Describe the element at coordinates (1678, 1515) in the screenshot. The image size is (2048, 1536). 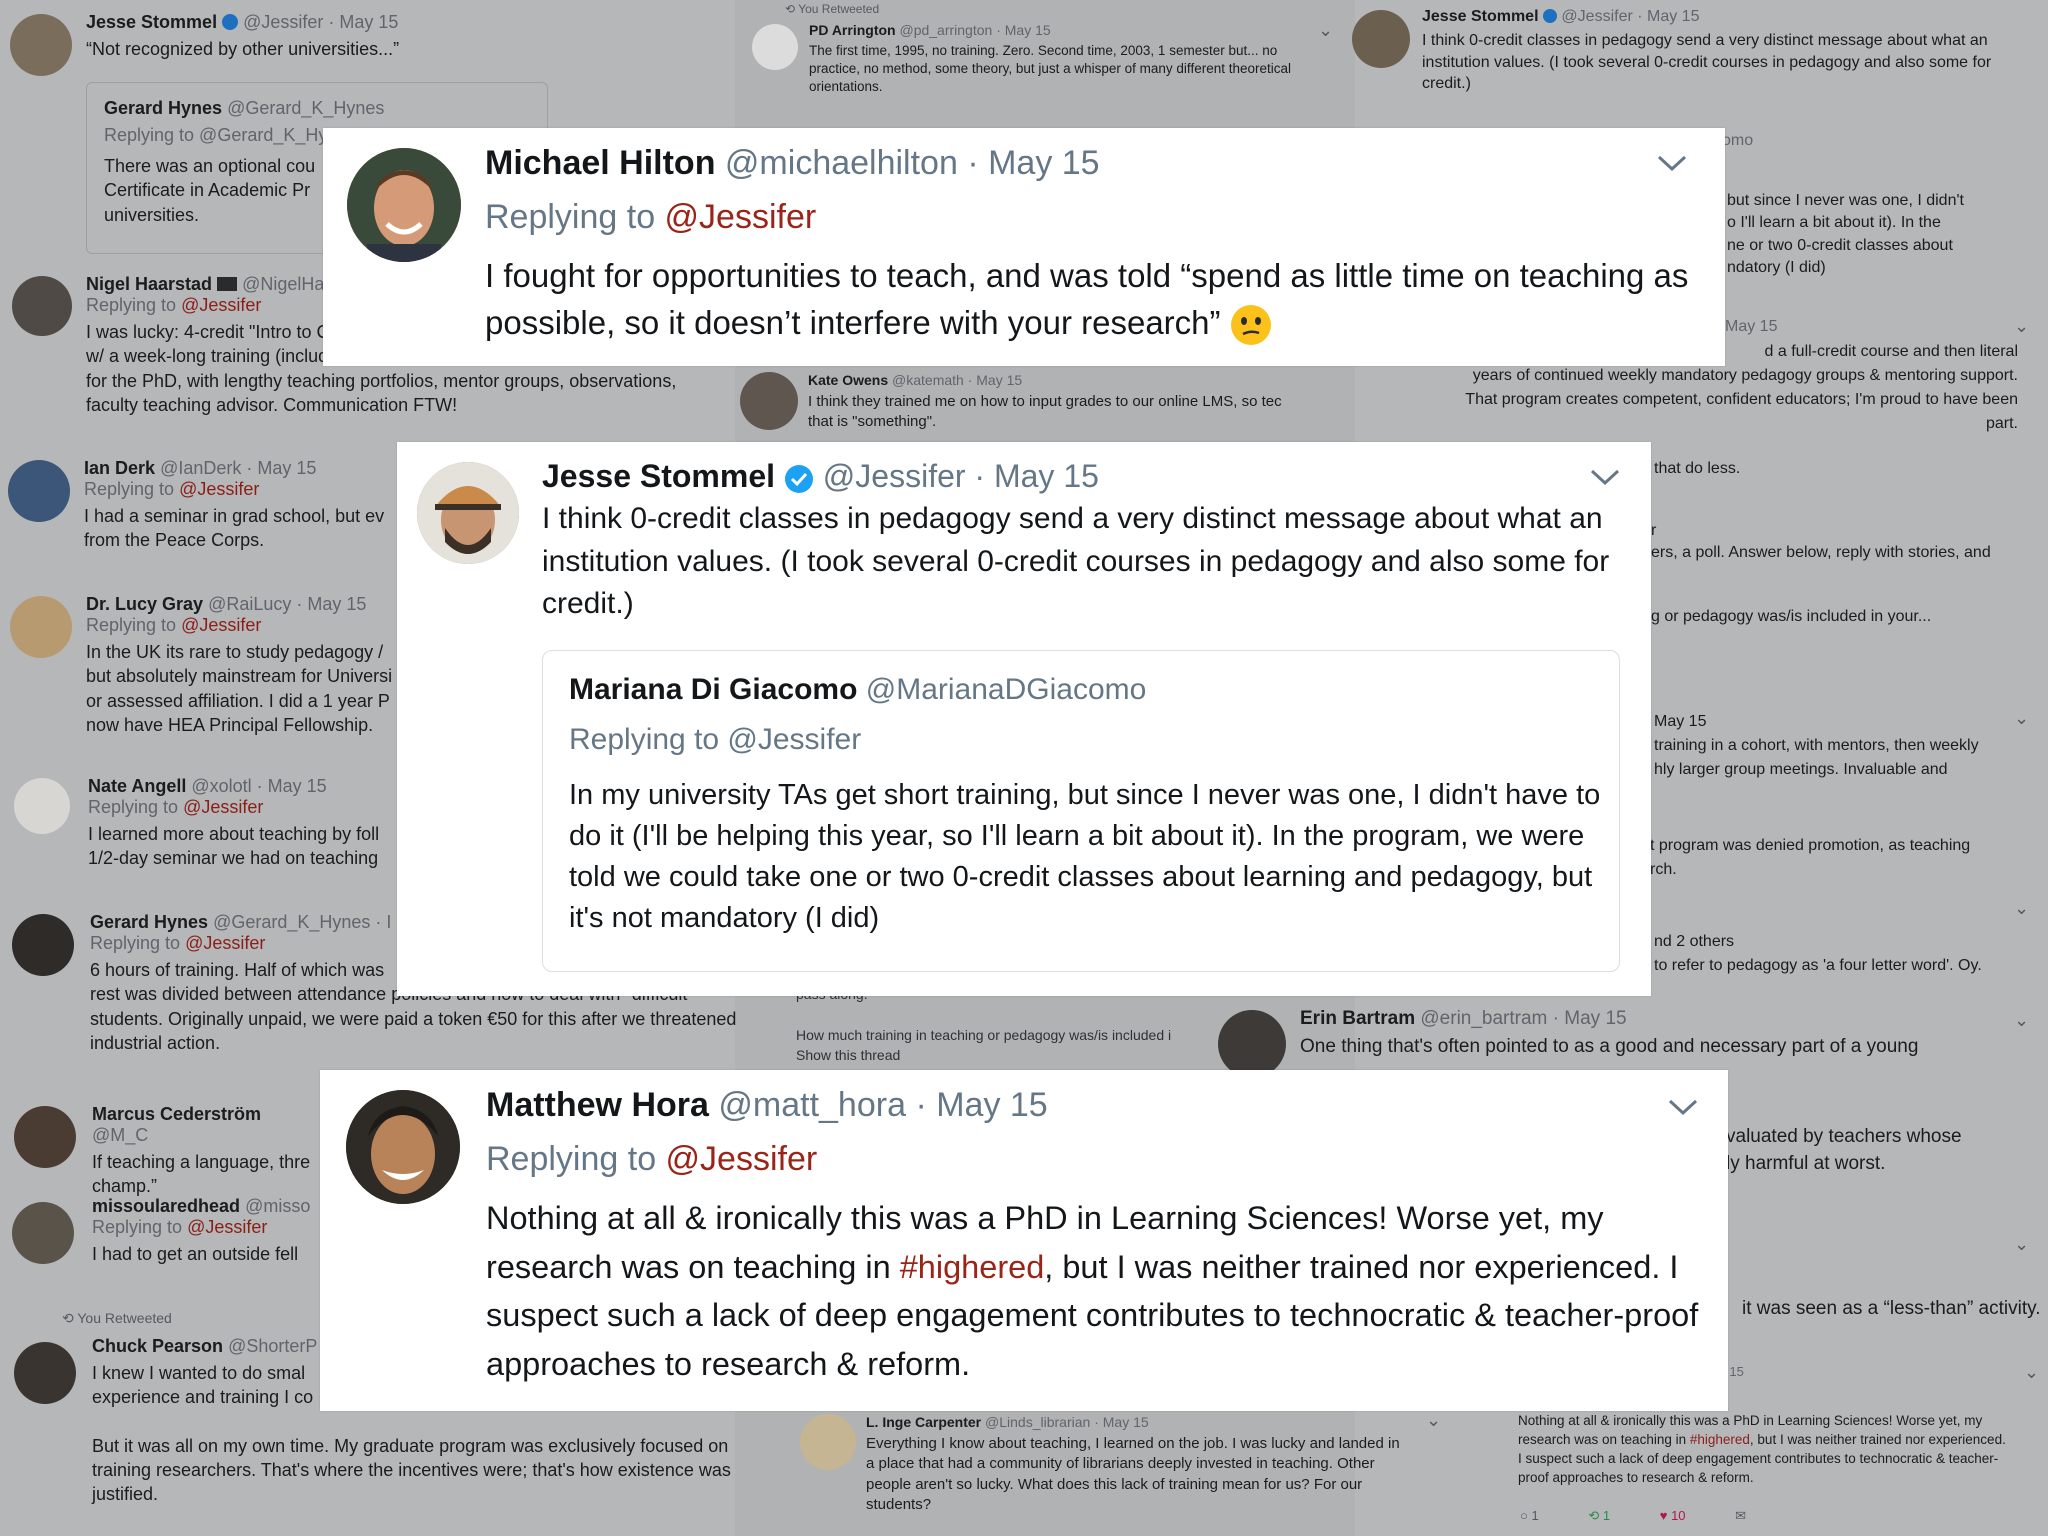
I see `like-count: 10` at that location.